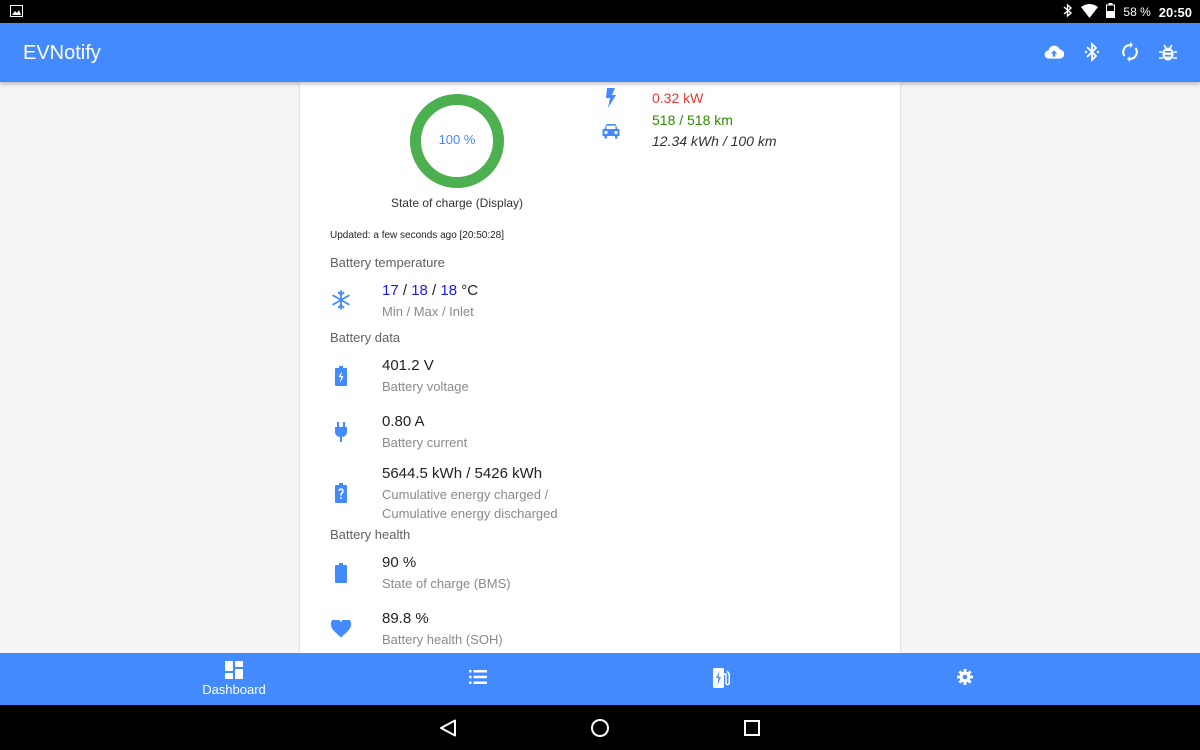 The width and height of the screenshot is (1200, 750). What do you see at coordinates (714, 141) in the screenshot?
I see `consumption-value: 12.34 kWh / 100 km` at bounding box center [714, 141].